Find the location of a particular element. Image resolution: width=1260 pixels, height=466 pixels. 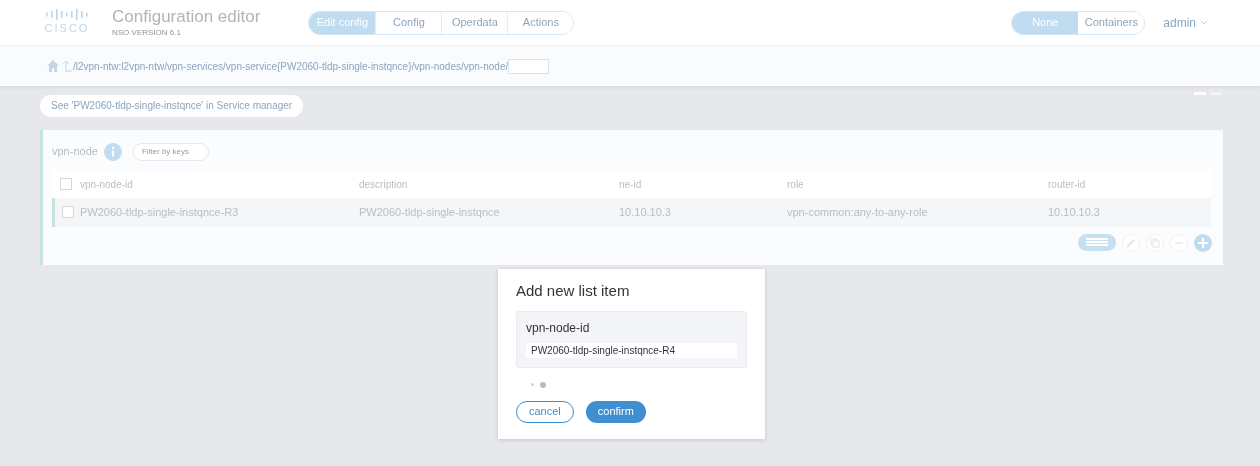

confirm-button: confirm is located at coordinates (615, 411).